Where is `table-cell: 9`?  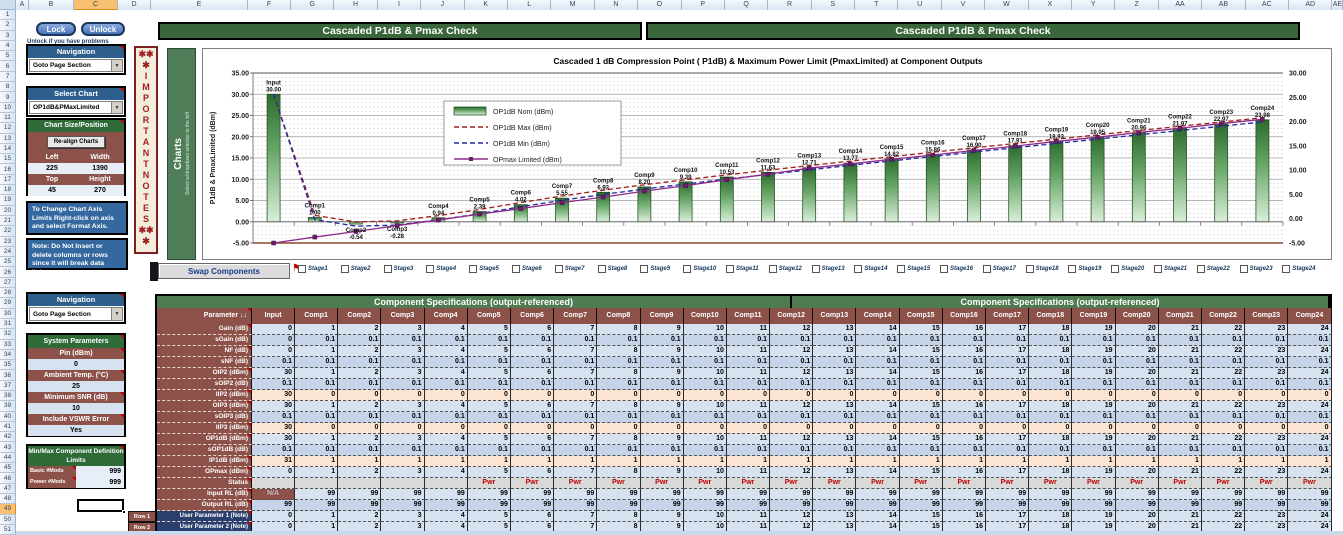 table-cell: 9 is located at coordinates (662, 439).